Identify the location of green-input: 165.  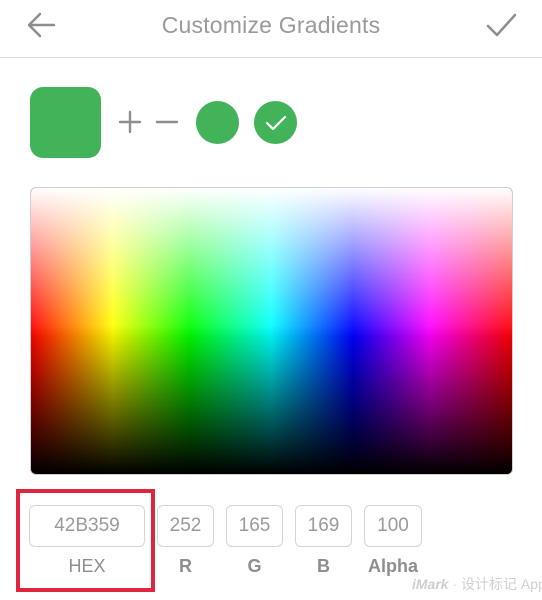
(254, 526).